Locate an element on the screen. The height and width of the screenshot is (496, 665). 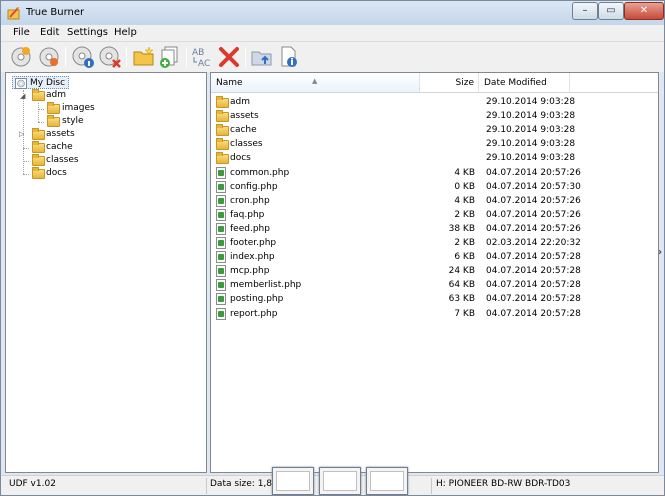
title-bar: True Burner – ▭ ✕ is located at coordinates (332, 13).